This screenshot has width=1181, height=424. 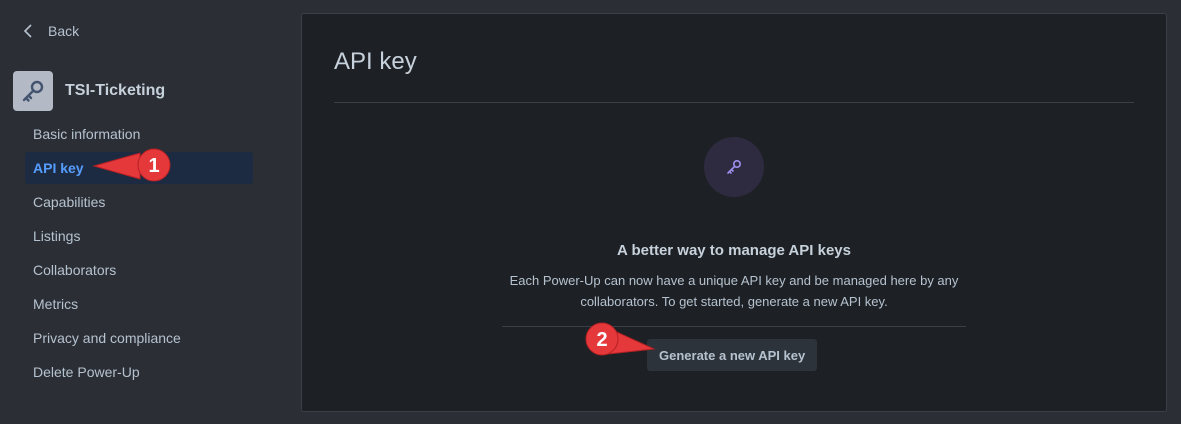 What do you see at coordinates (153, 166) in the screenshot?
I see `callout-number: 1` at bounding box center [153, 166].